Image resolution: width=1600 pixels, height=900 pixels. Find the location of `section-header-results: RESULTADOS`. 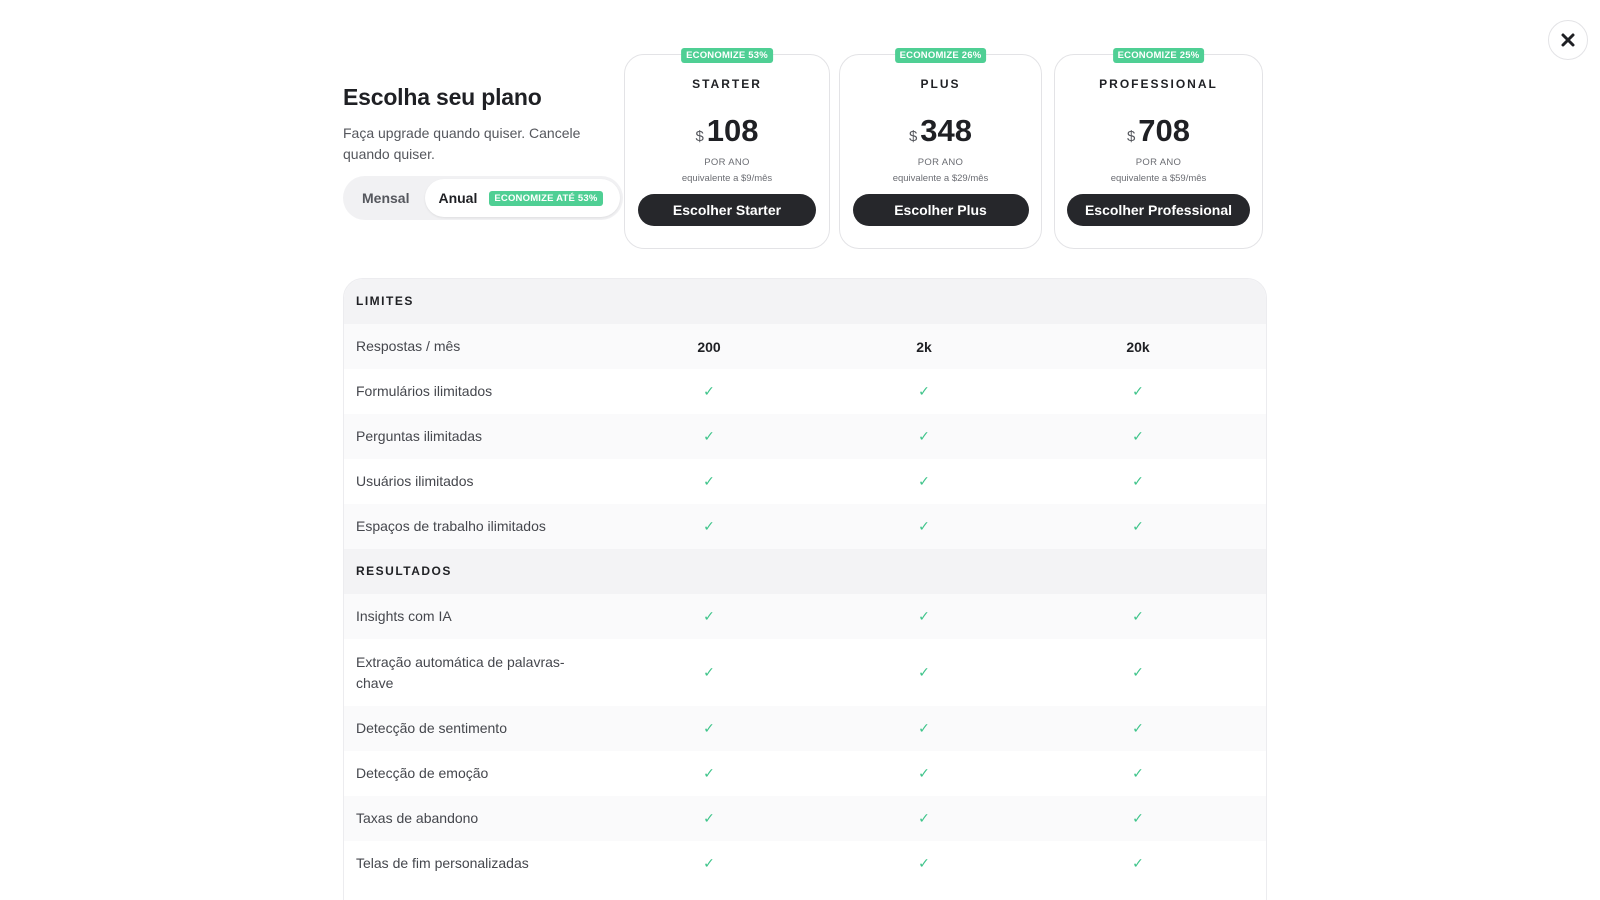

section-header-results: RESULTADOS is located at coordinates (805, 571).